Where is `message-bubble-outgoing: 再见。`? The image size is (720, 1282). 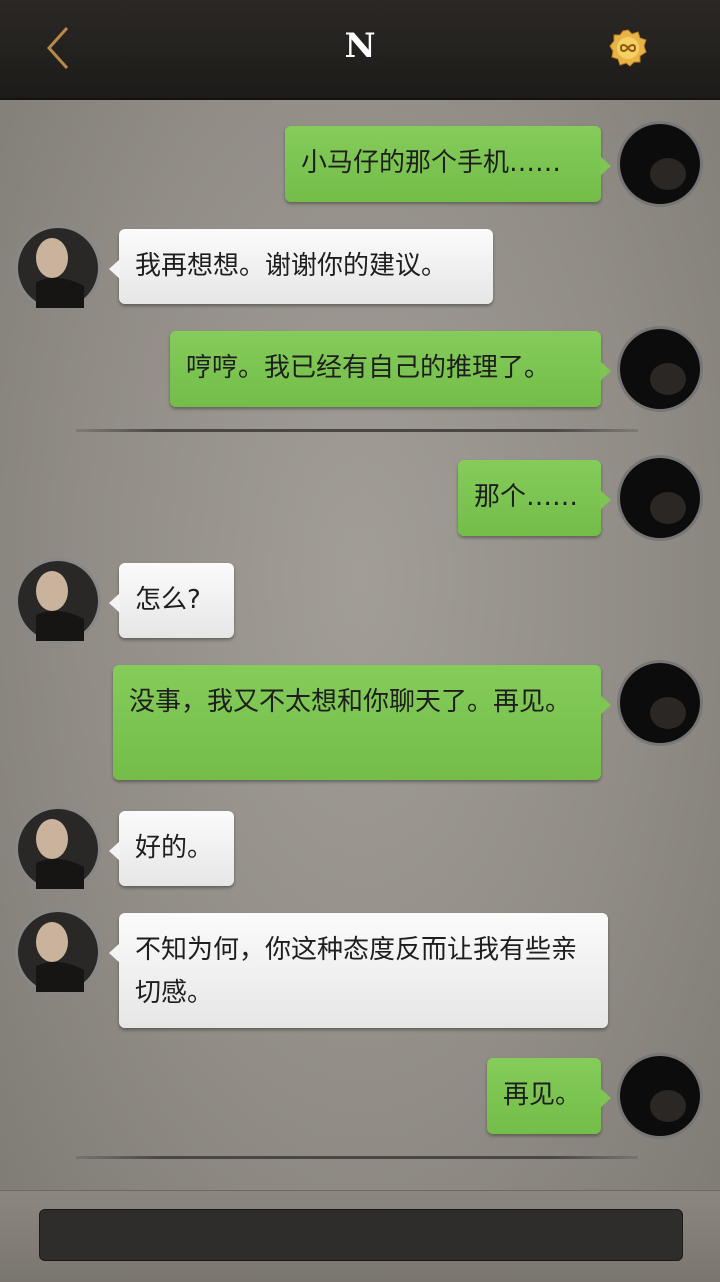
message-bubble-outgoing: 再见。 is located at coordinates (549, 1096).